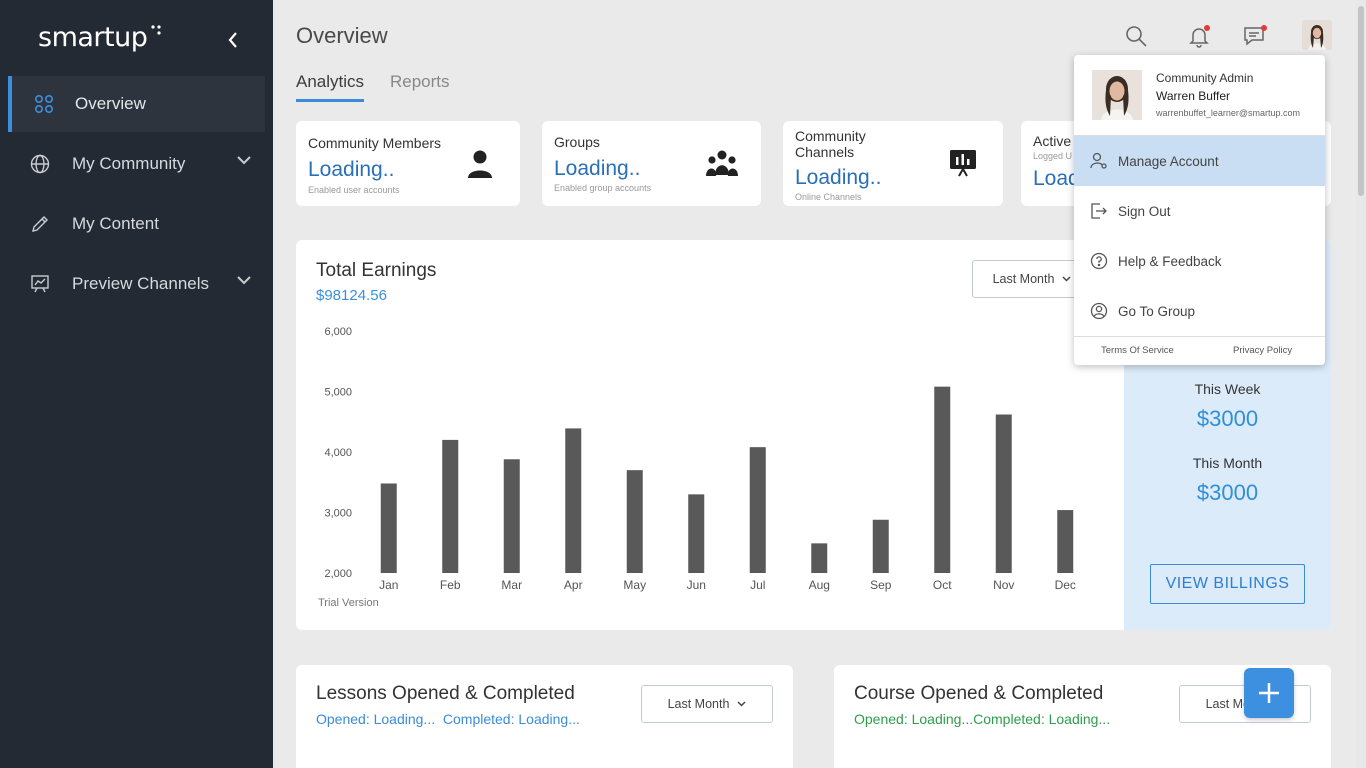  I want to click on bar-feb, so click(450, 506).